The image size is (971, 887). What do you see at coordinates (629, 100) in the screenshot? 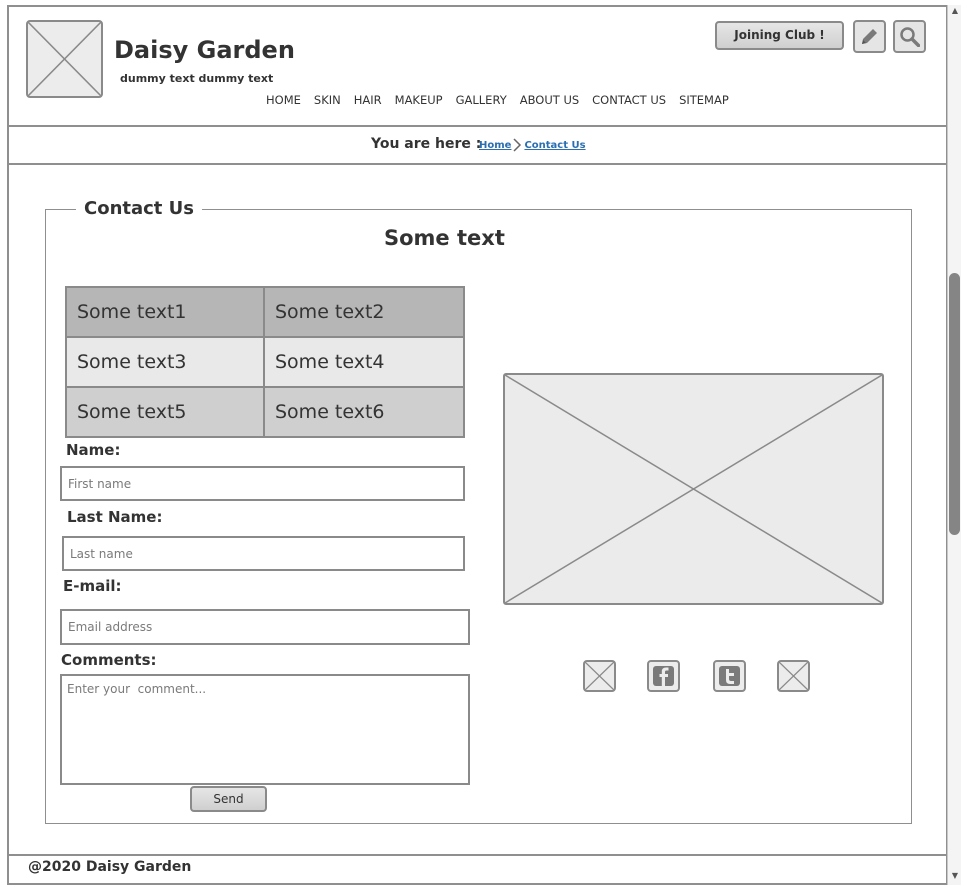
I see `nav-contact-us: CONTACT US` at bounding box center [629, 100].